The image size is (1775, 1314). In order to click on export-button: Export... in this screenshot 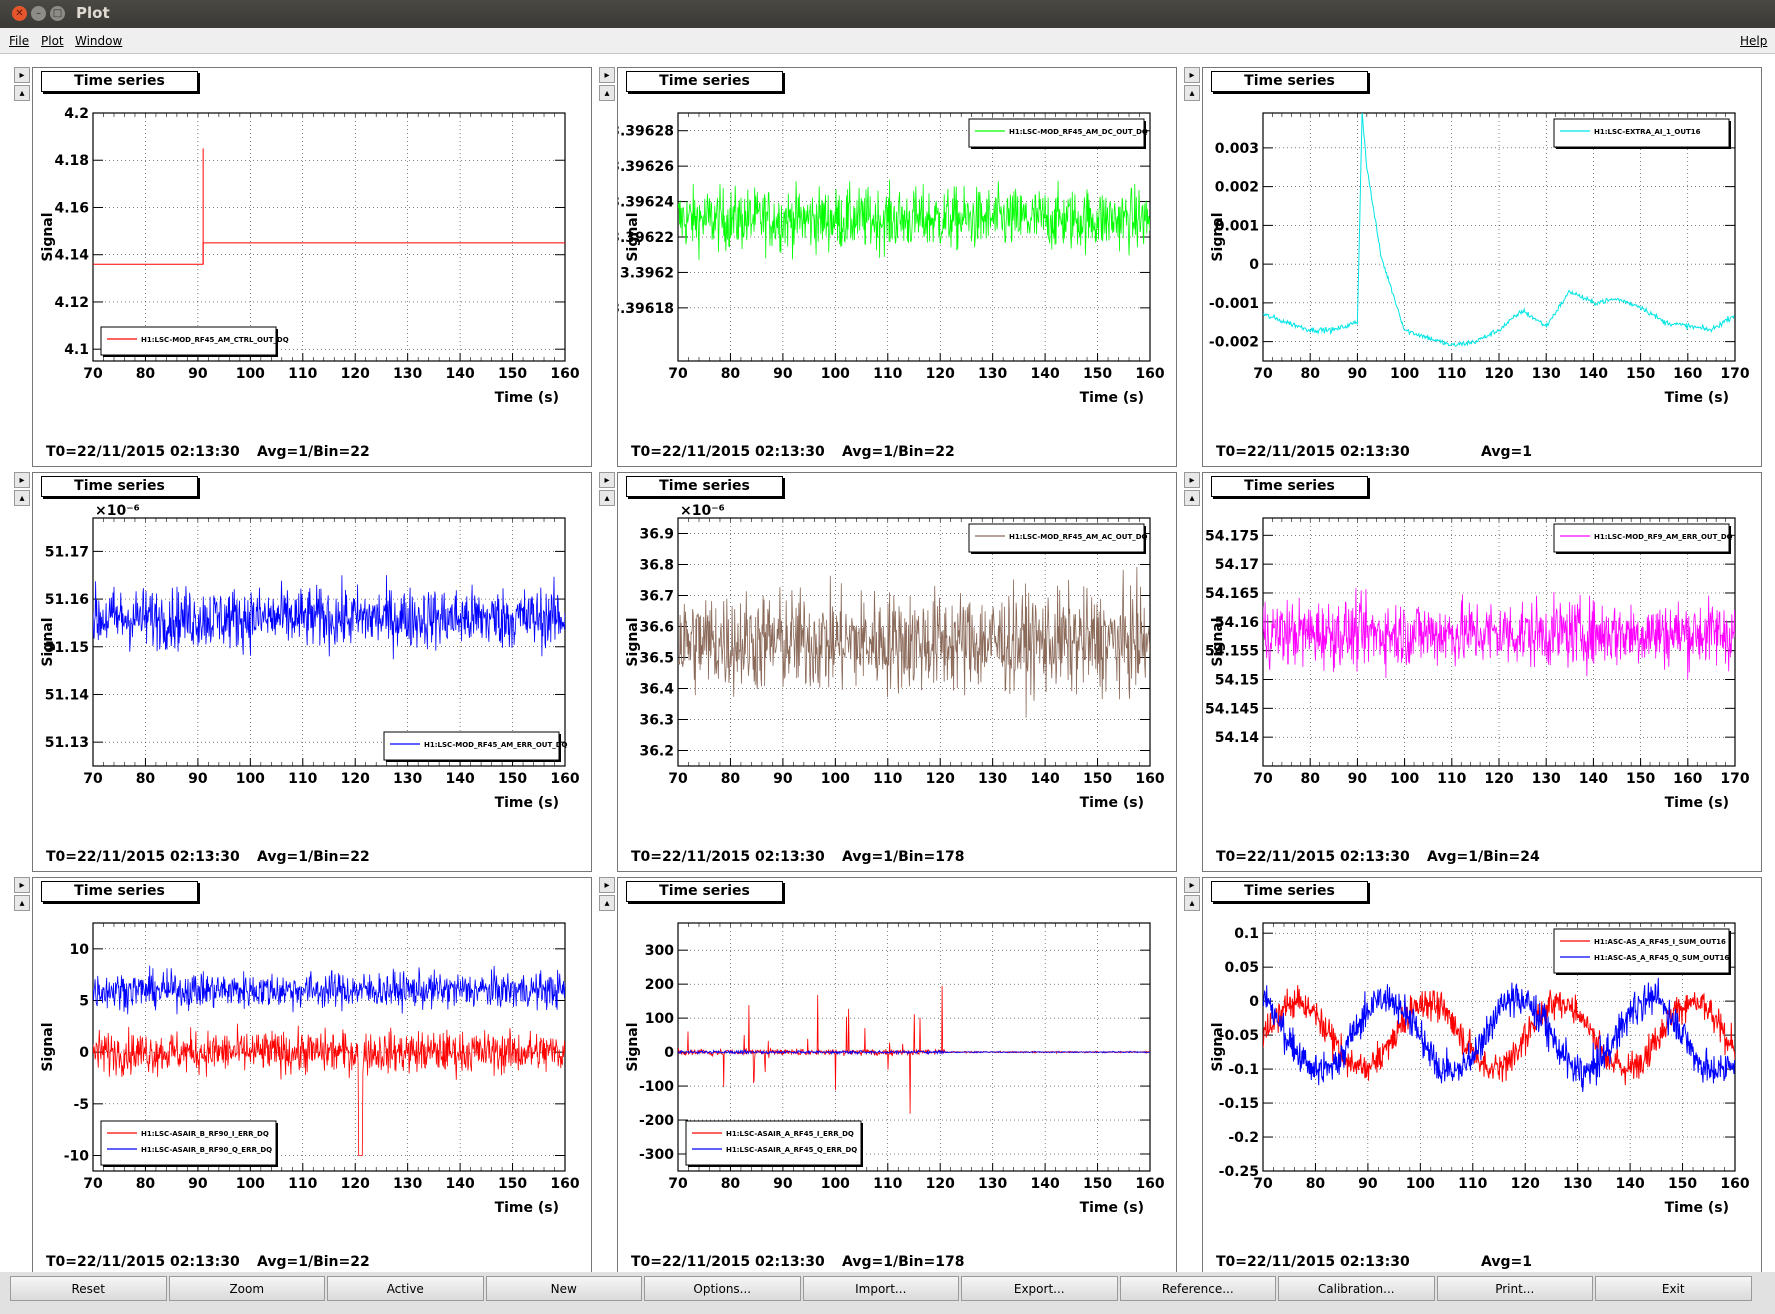, I will do `click(1039, 1288)`.